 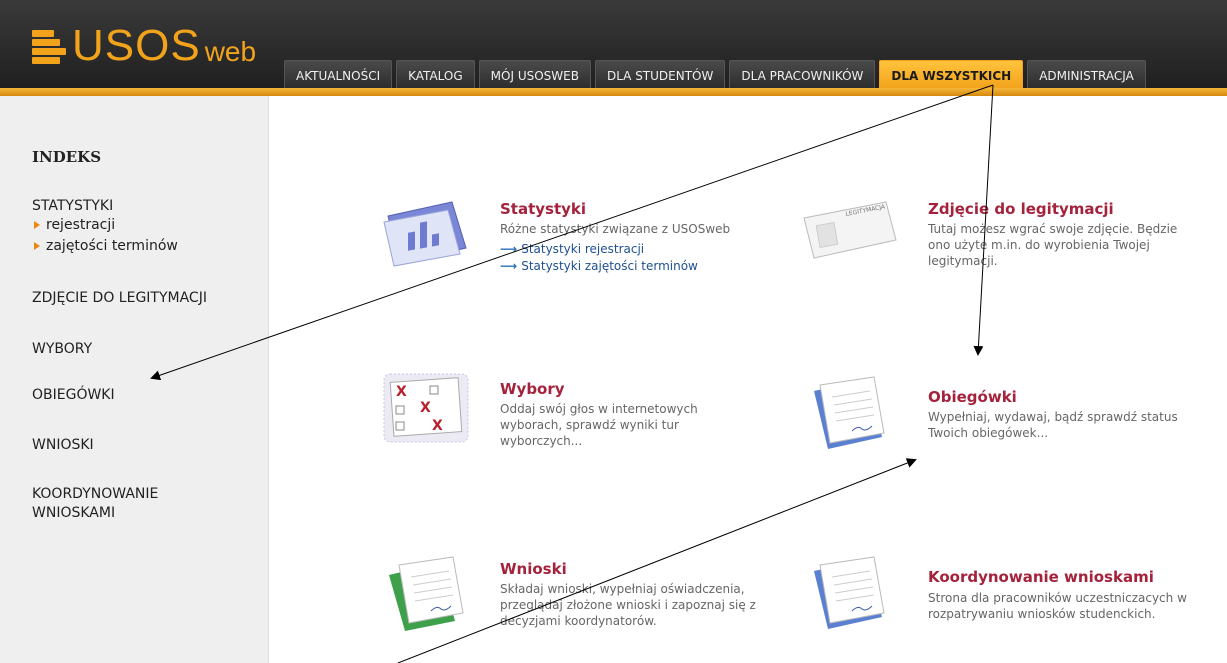 I want to click on tile-desc-statystyki: Różne statystyki związane z USOSweb, so click(x=615, y=229).